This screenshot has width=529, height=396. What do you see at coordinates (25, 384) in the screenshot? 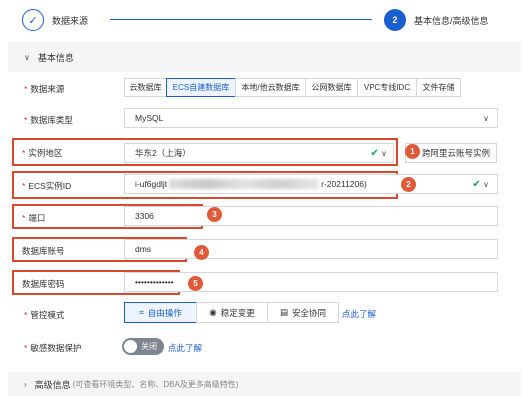
I see `chevron-right-icon: ›` at bounding box center [25, 384].